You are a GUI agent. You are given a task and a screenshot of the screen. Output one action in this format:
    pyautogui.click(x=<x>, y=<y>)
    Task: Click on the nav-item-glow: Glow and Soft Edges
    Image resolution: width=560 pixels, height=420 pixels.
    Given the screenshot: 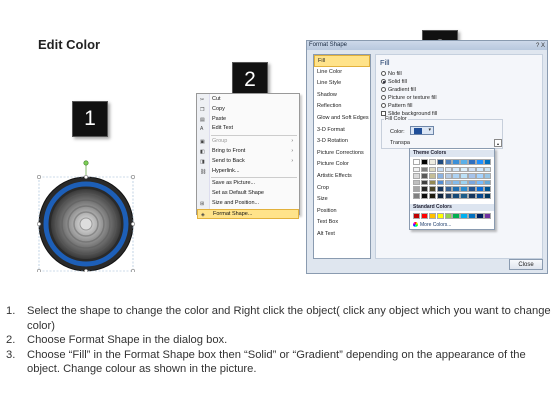 What is the action you would take?
    pyautogui.click(x=342, y=119)
    